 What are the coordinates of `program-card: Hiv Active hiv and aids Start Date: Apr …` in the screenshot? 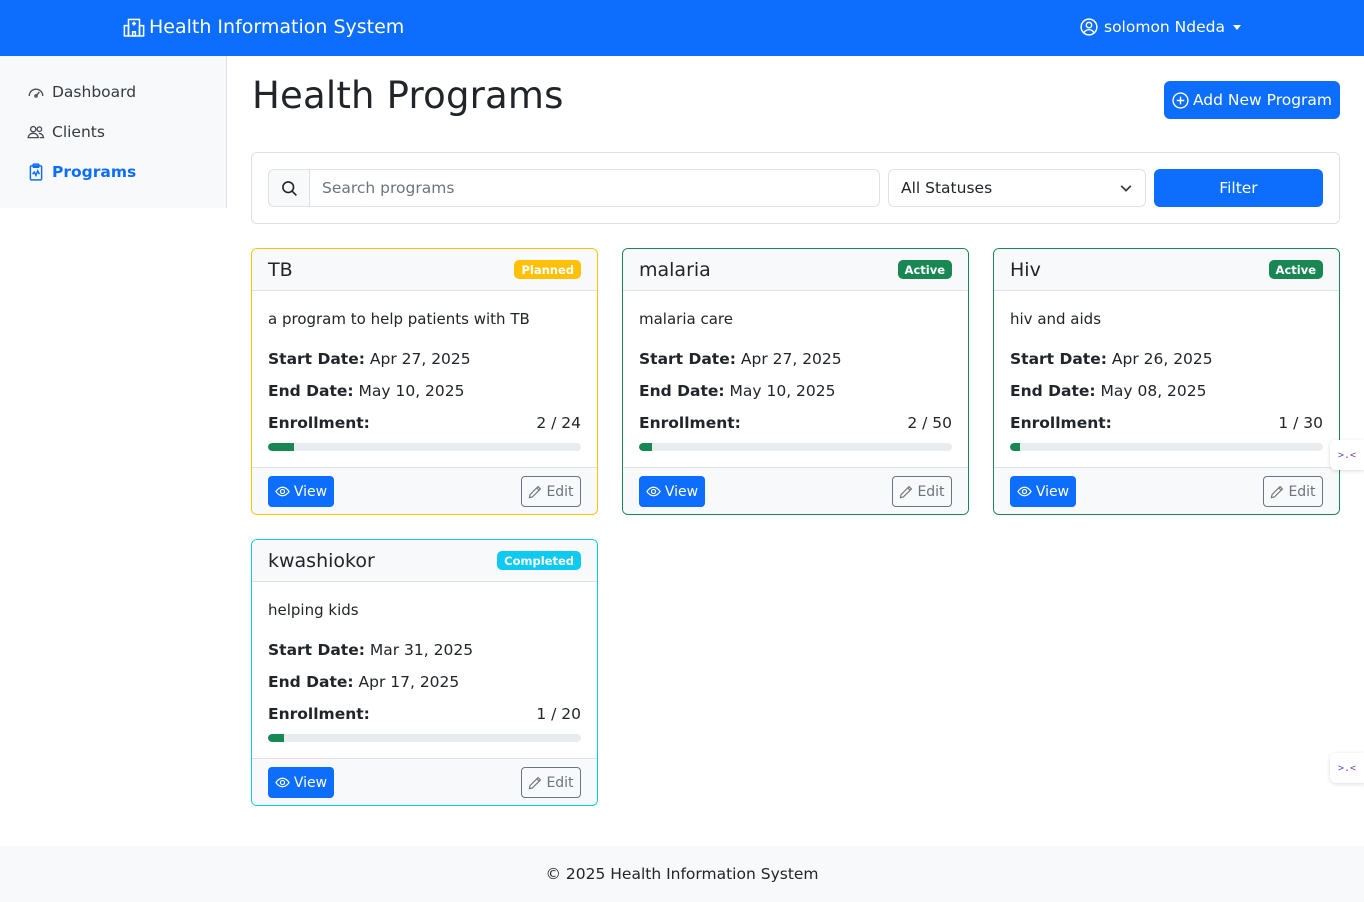 It's located at (1166, 381).